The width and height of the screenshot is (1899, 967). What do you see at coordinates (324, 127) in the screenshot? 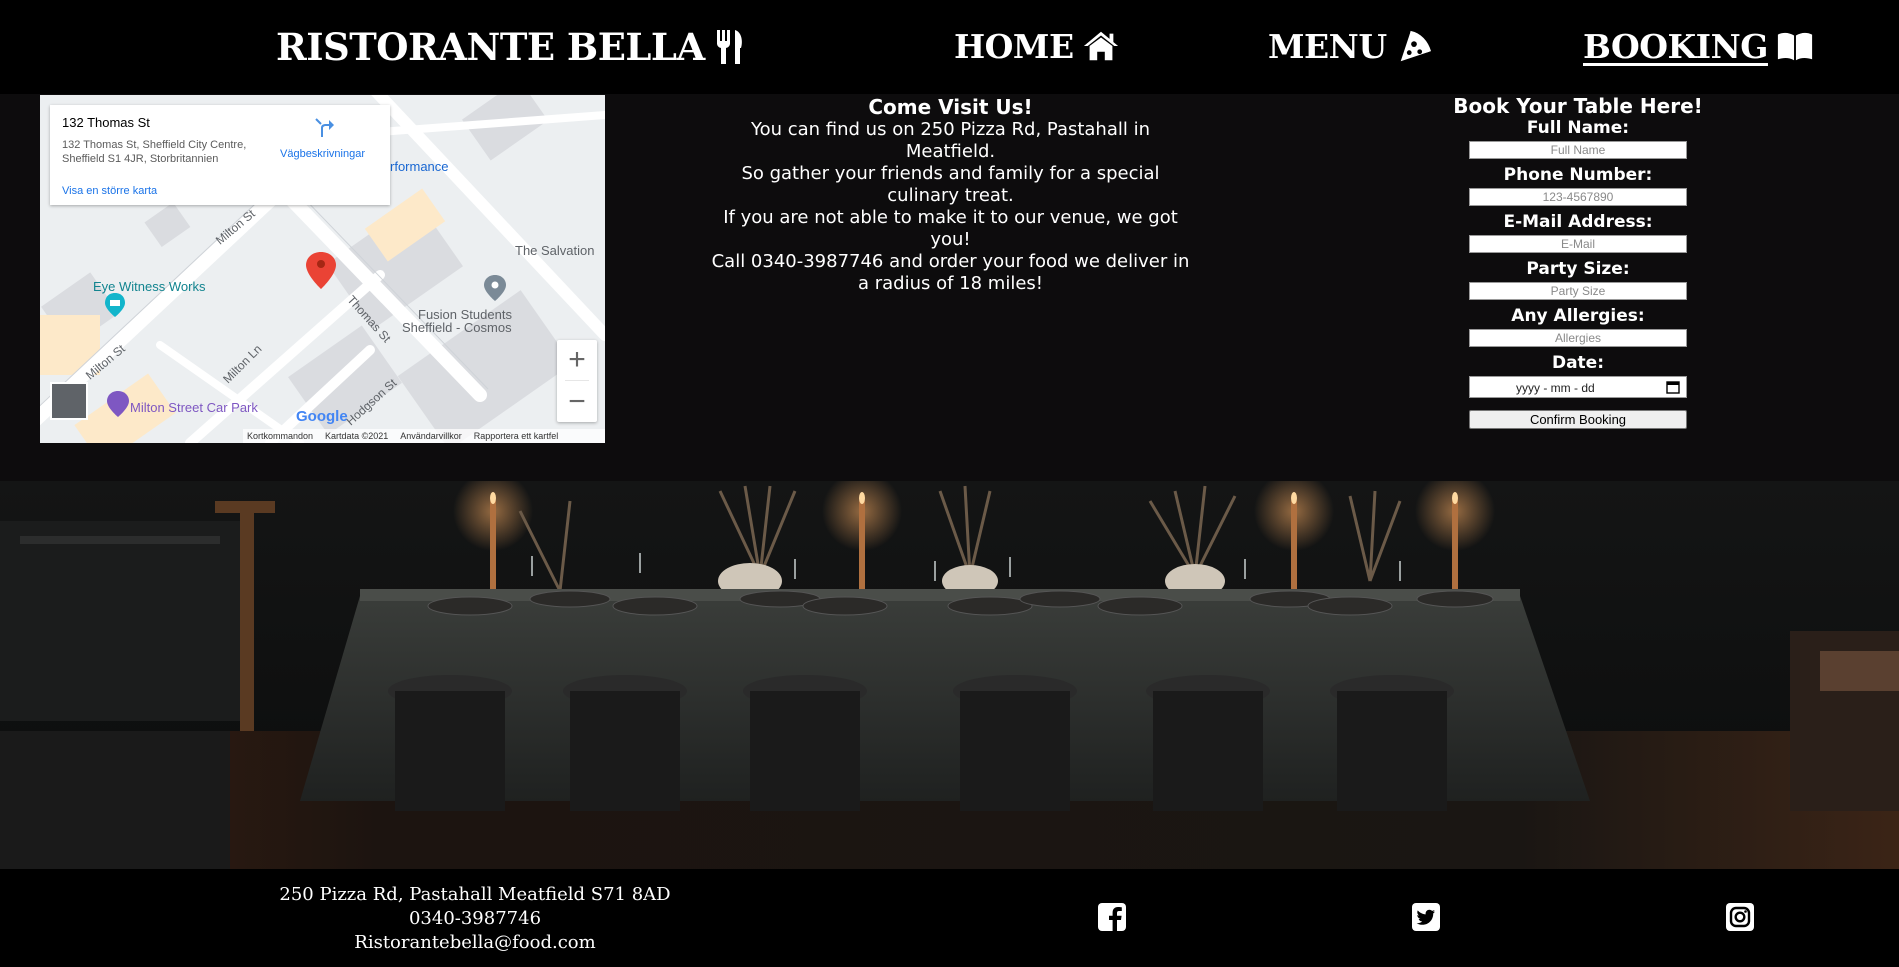
I see `directions-icon` at bounding box center [324, 127].